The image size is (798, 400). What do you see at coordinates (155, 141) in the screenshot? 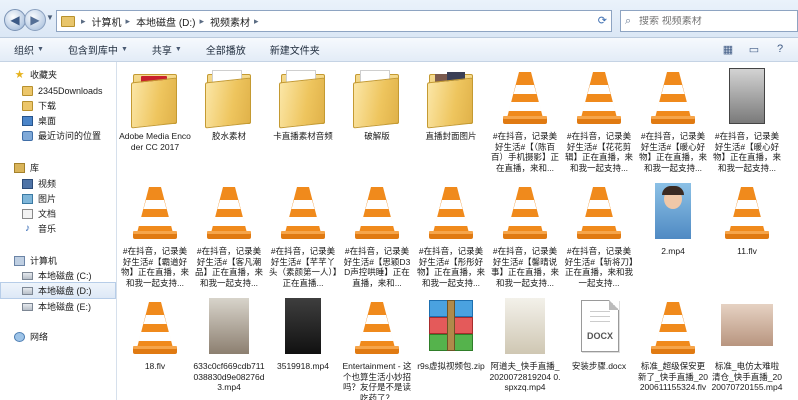
I see `file-name: Adobe Media Encoder CC 2017` at bounding box center [155, 141].